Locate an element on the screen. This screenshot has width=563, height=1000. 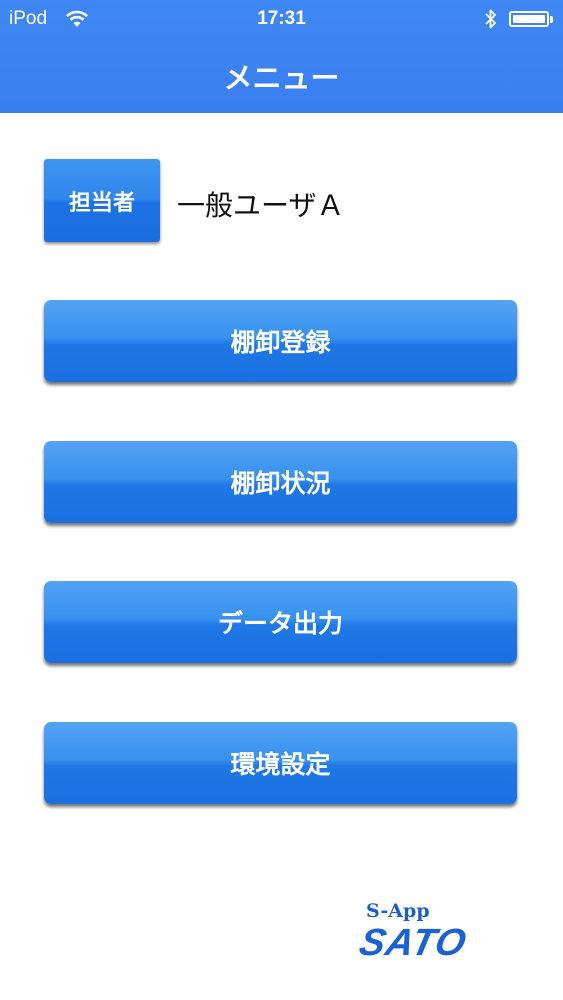
battery-icon is located at coordinates (529, 19).